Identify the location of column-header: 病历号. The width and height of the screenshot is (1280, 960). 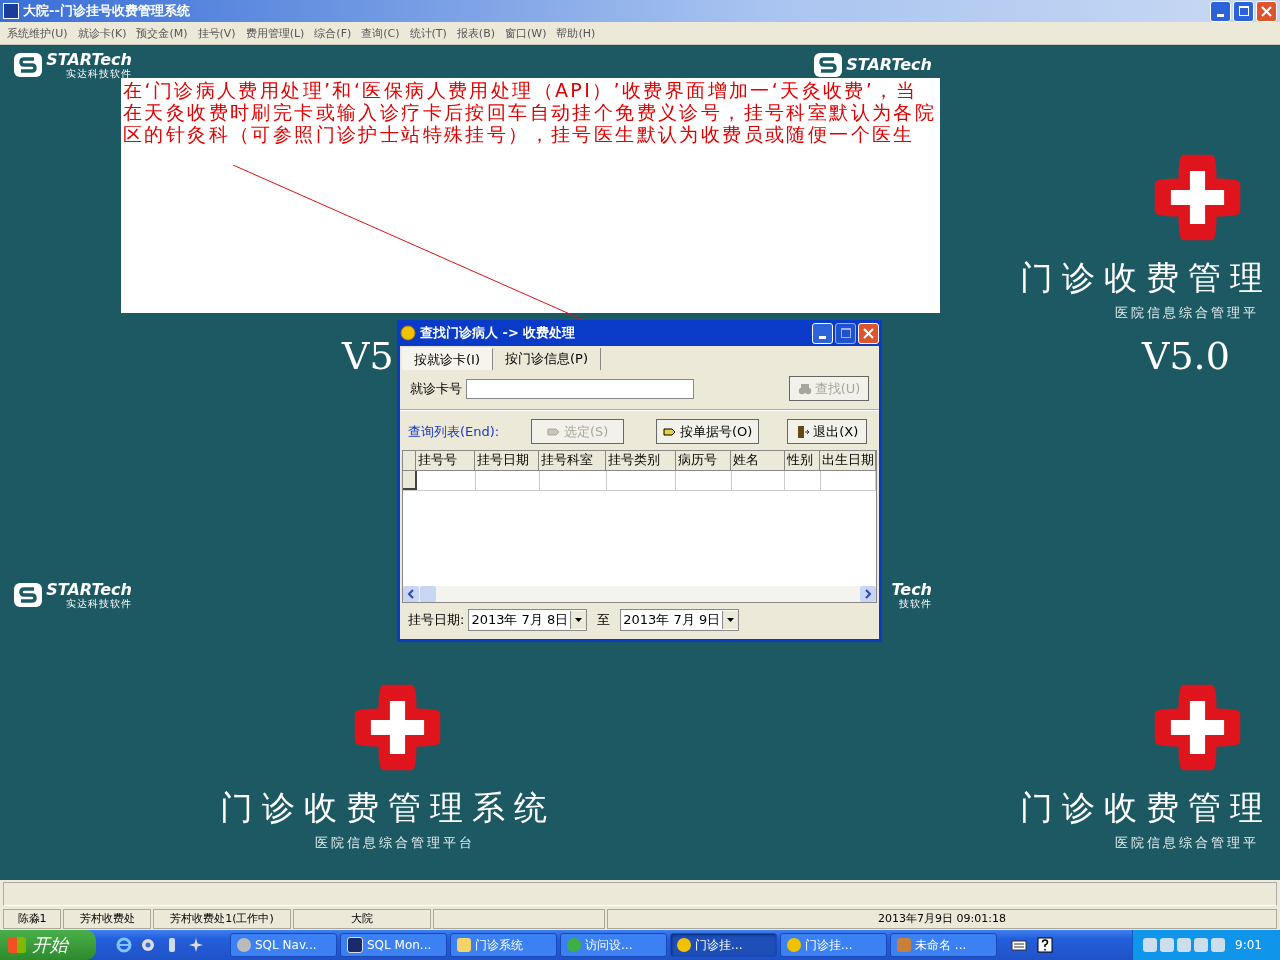
(703, 460).